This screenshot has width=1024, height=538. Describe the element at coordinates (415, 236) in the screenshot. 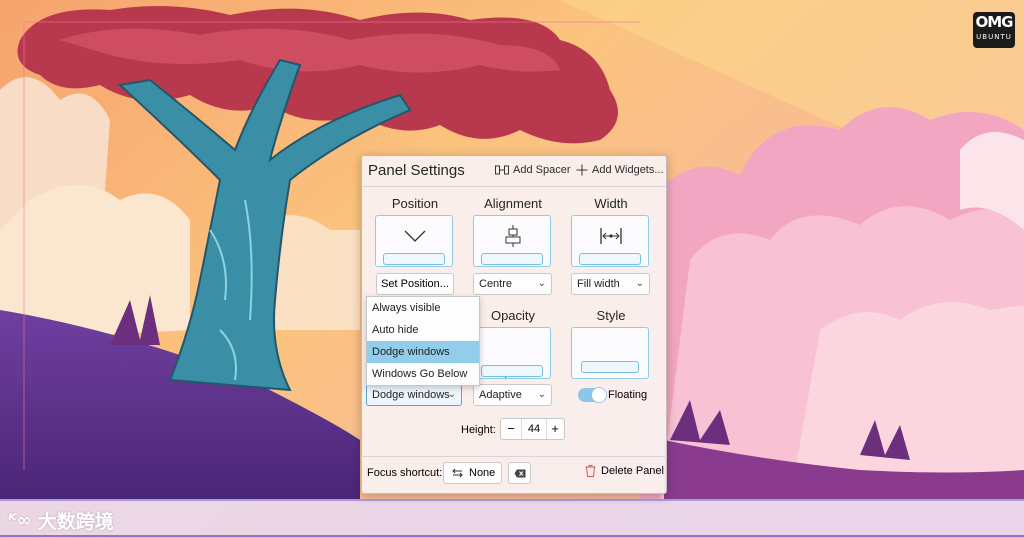

I see `chevron-down-icon` at that location.